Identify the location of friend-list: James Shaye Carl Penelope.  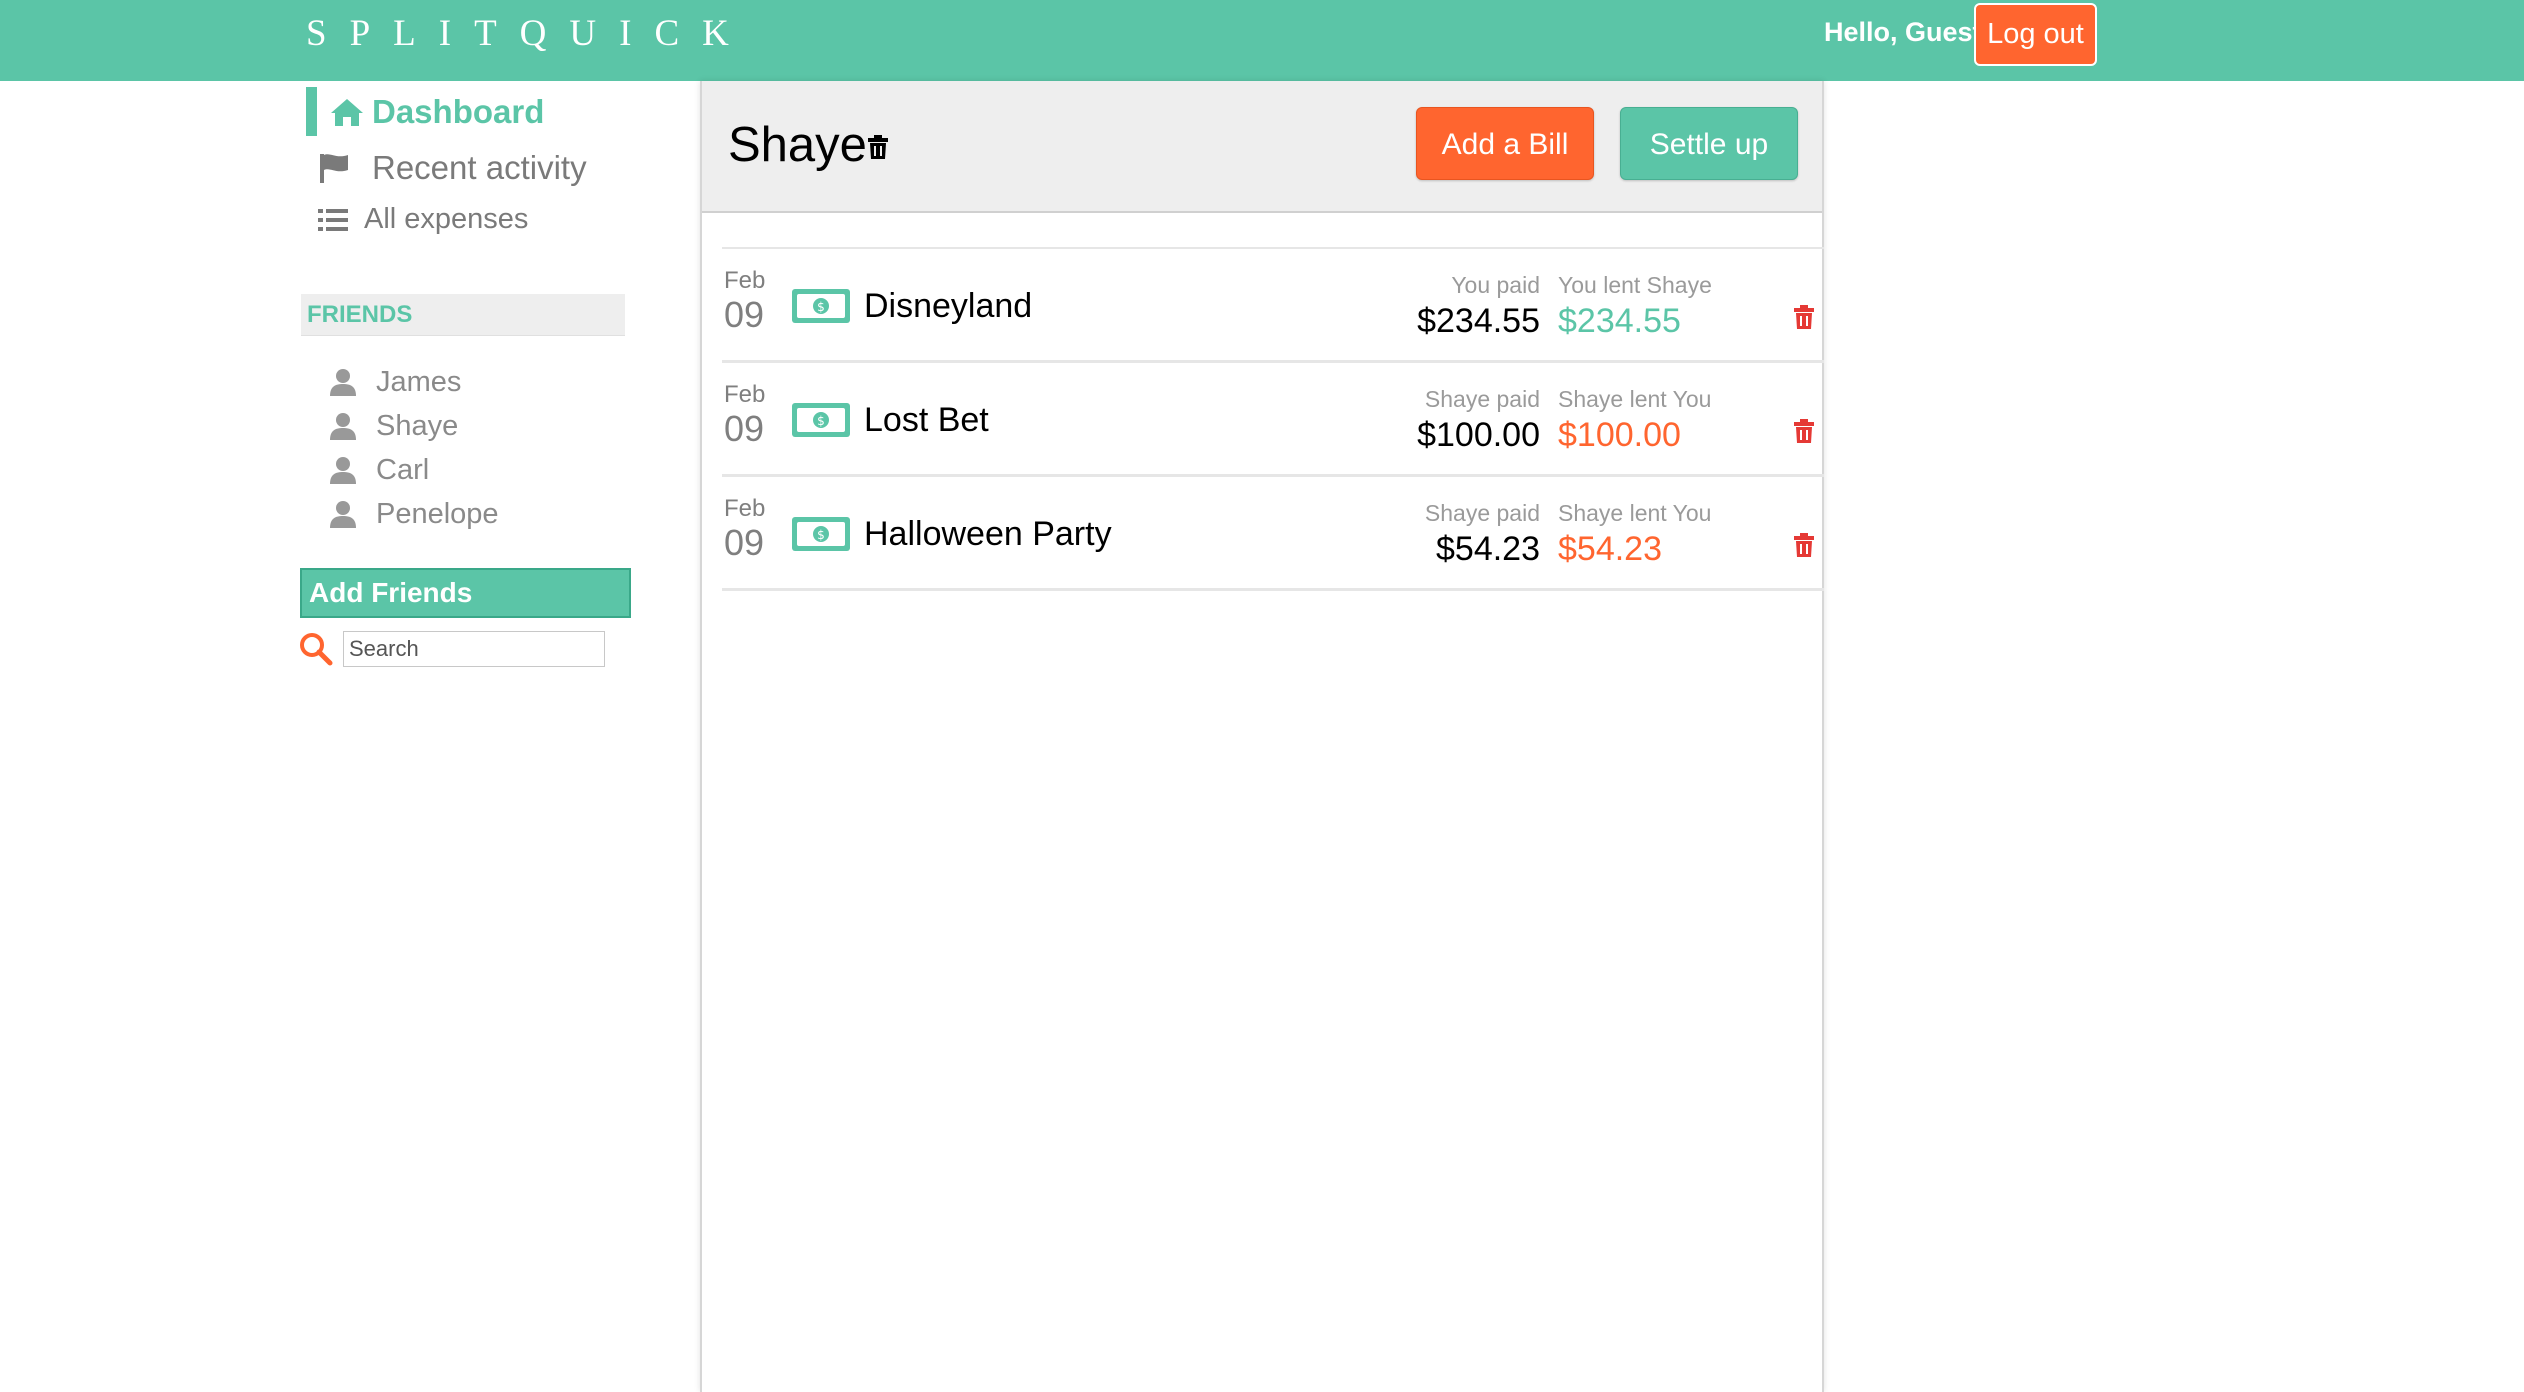
(413, 448).